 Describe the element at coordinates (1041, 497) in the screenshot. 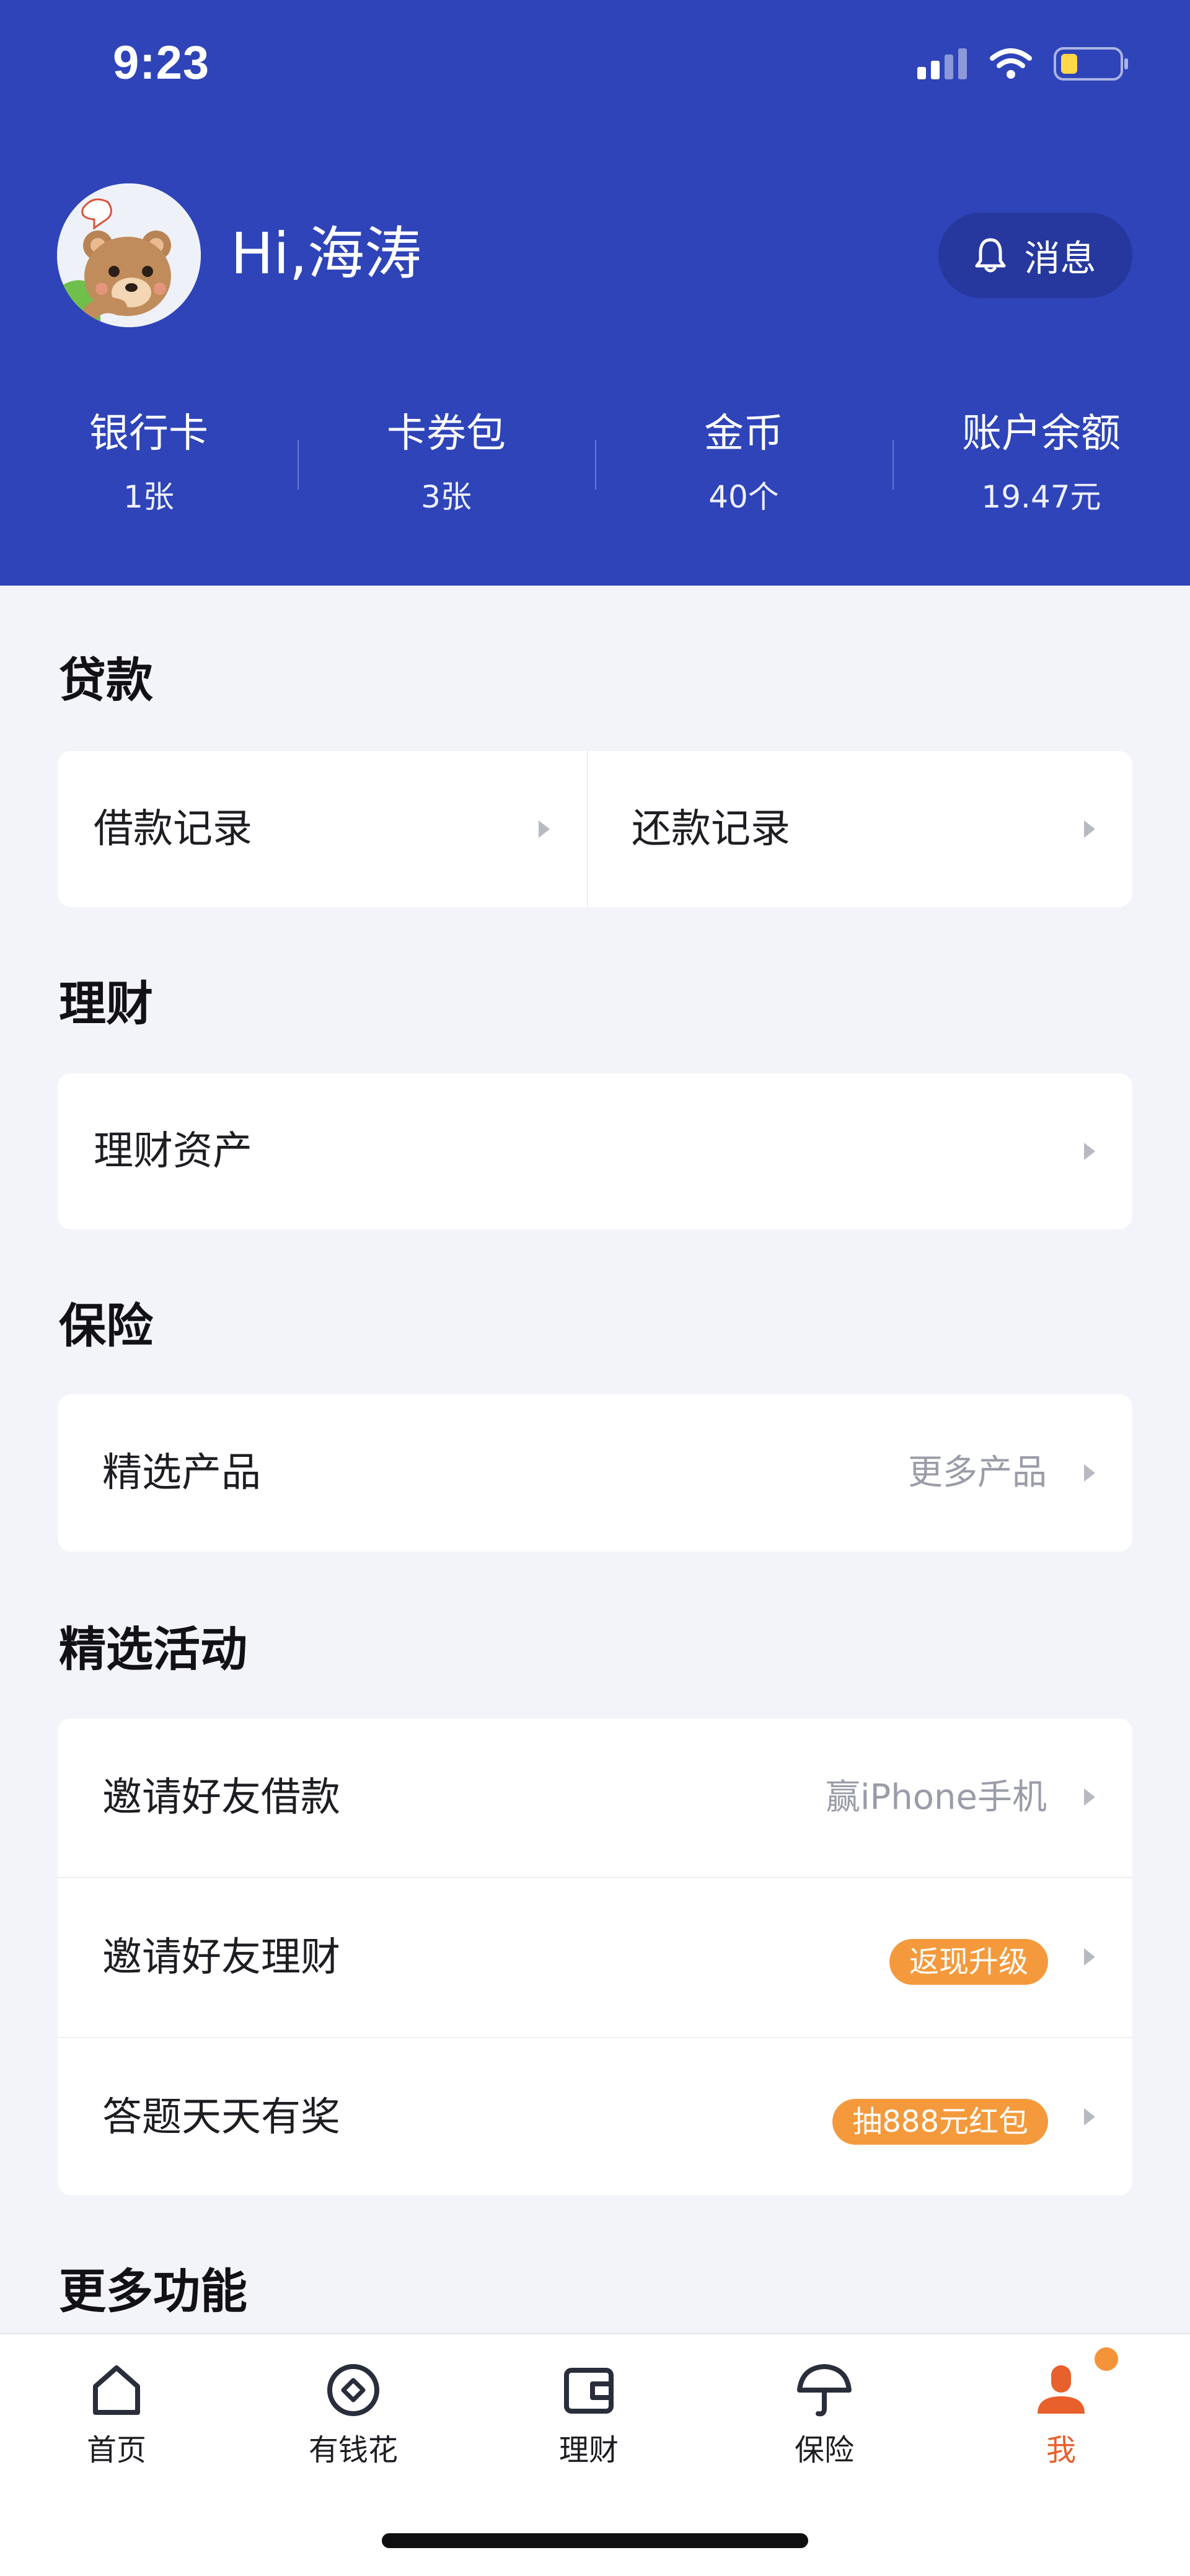

I see `stat-value: 19.47元` at that location.